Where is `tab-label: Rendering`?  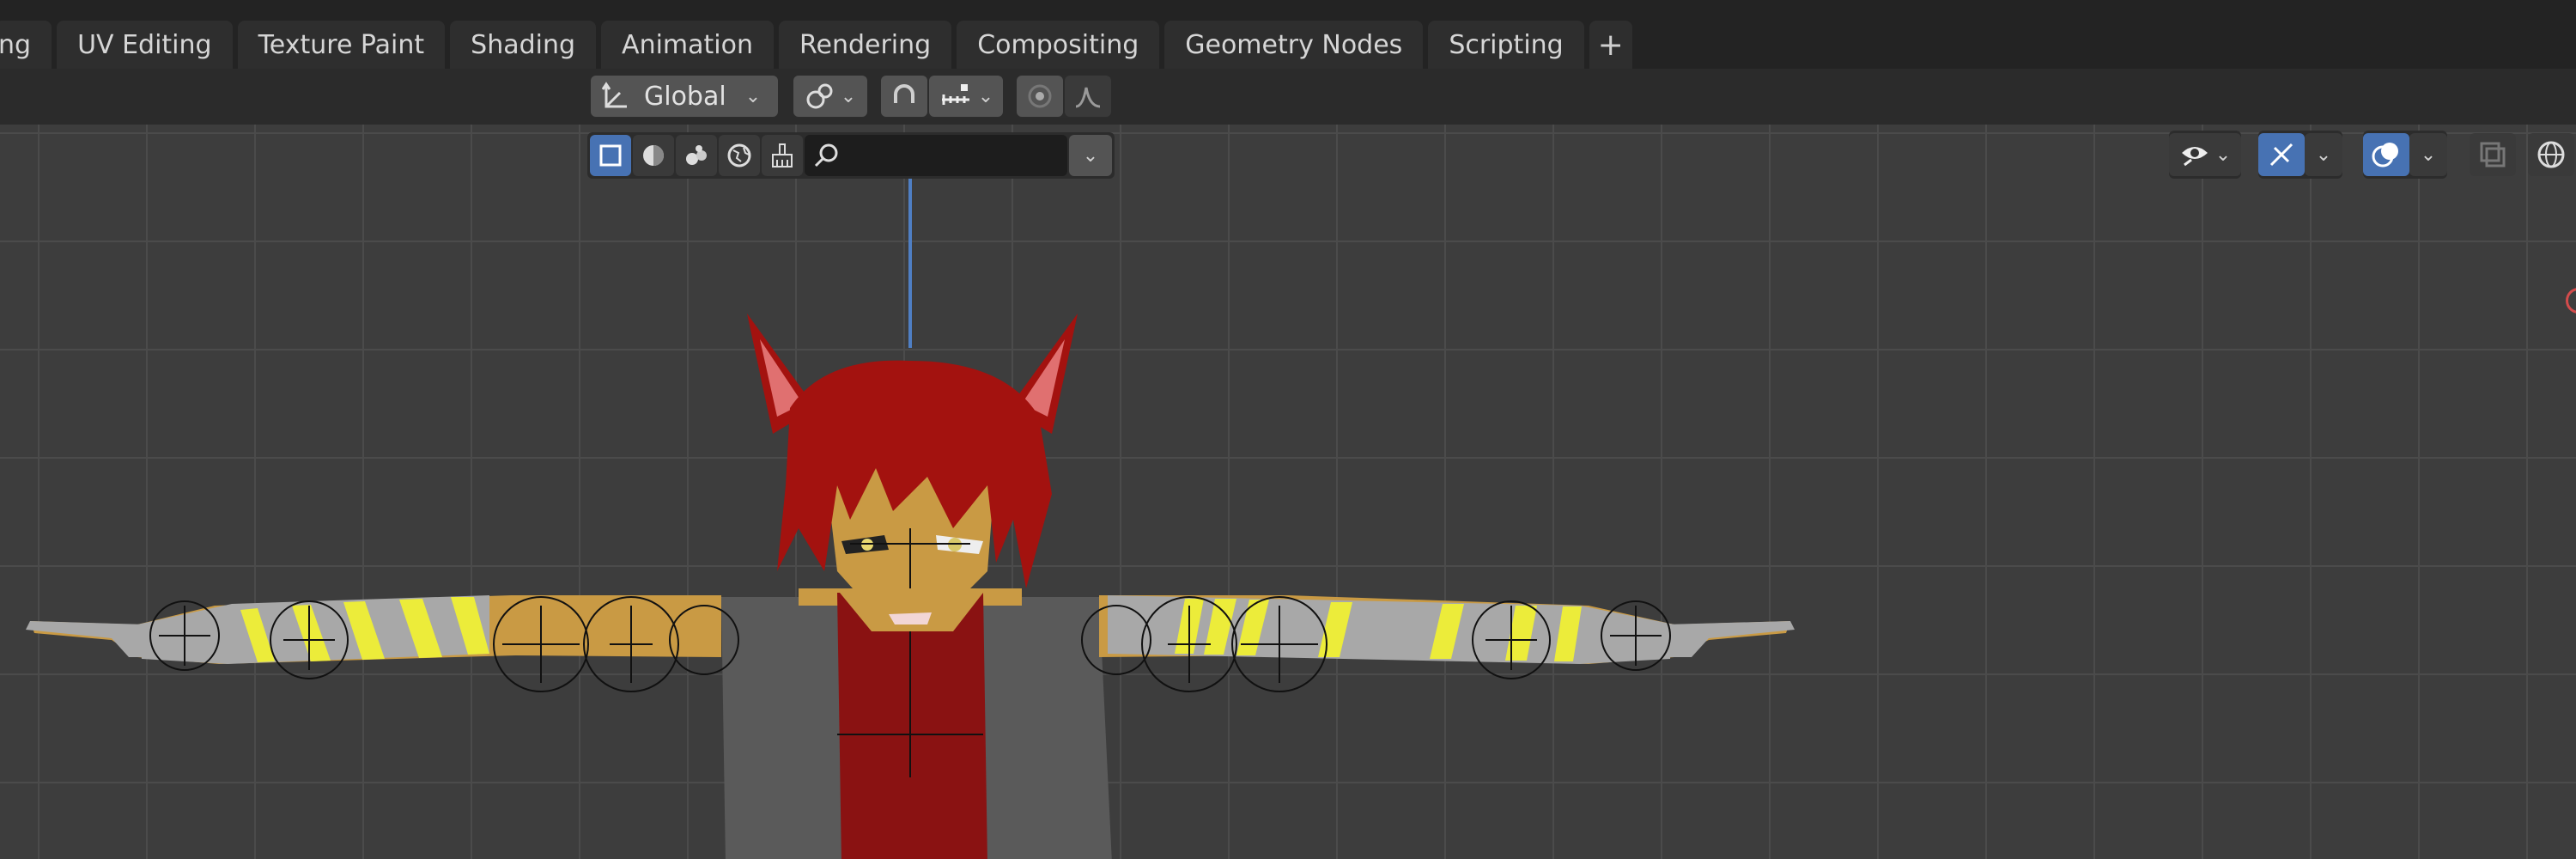
tab-label: Rendering is located at coordinates (865, 44).